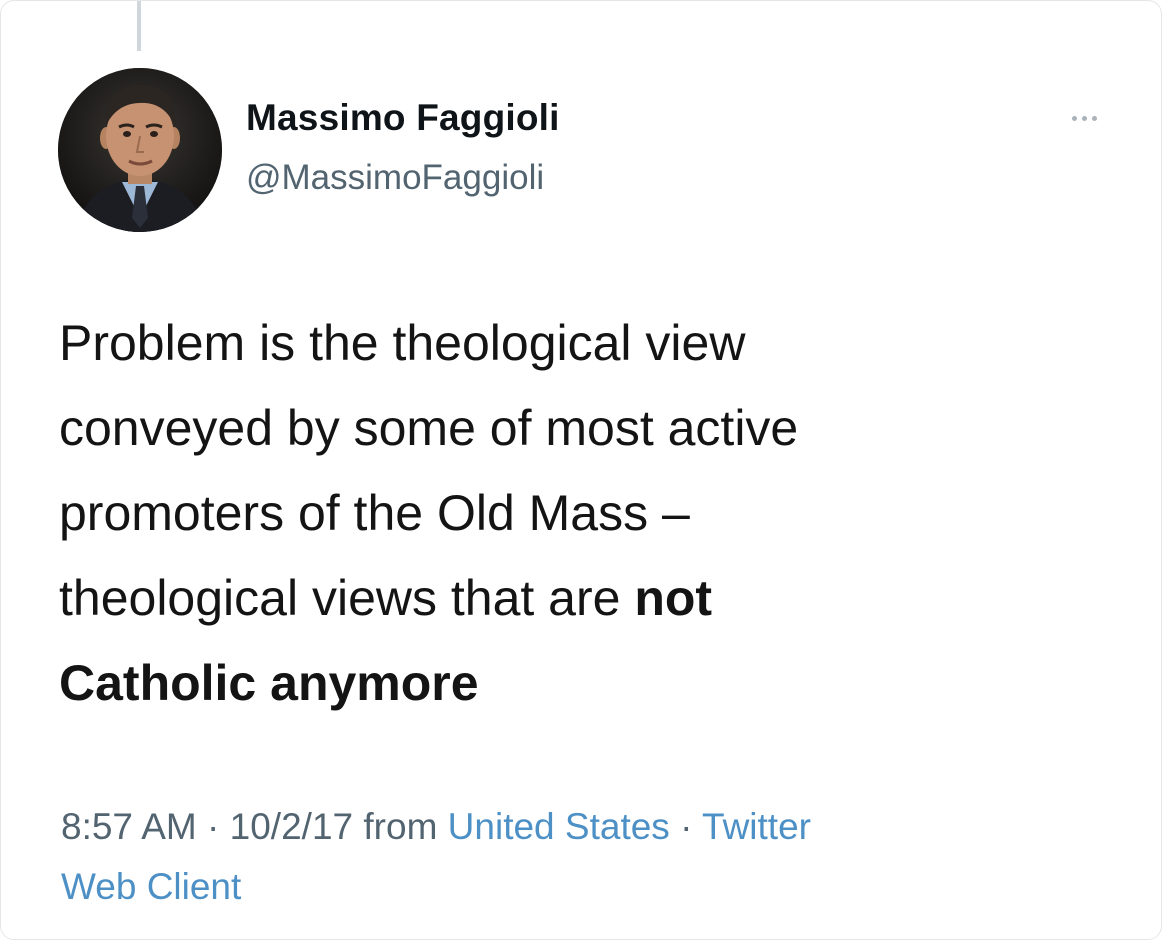 The image size is (1162, 940). Describe the element at coordinates (559, 826) in the screenshot. I see `location-link: United States` at that location.